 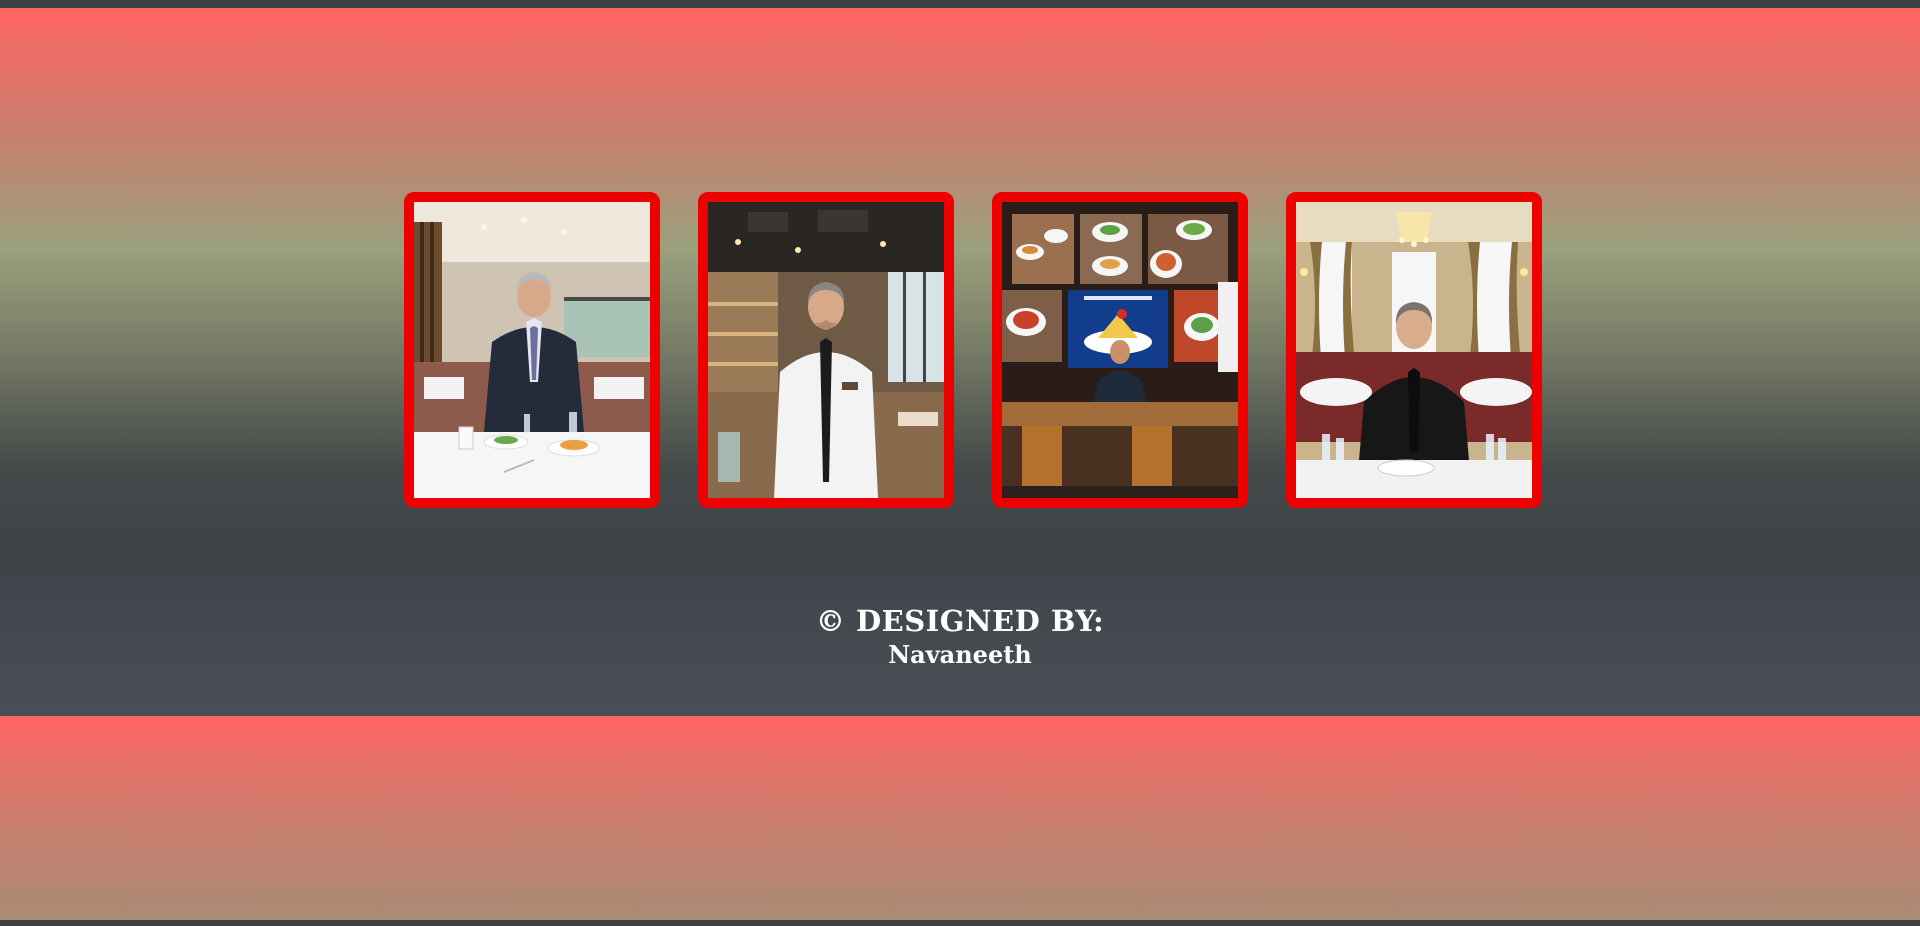 What do you see at coordinates (960, 923) in the screenshot?
I see `bottom-strip` at bounding box center [960, 923].